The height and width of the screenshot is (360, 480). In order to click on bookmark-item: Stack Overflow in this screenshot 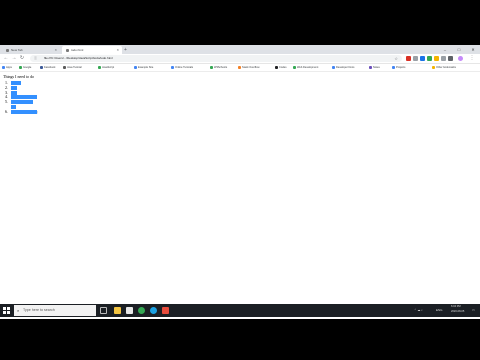, I will do `click(255, 67)`.